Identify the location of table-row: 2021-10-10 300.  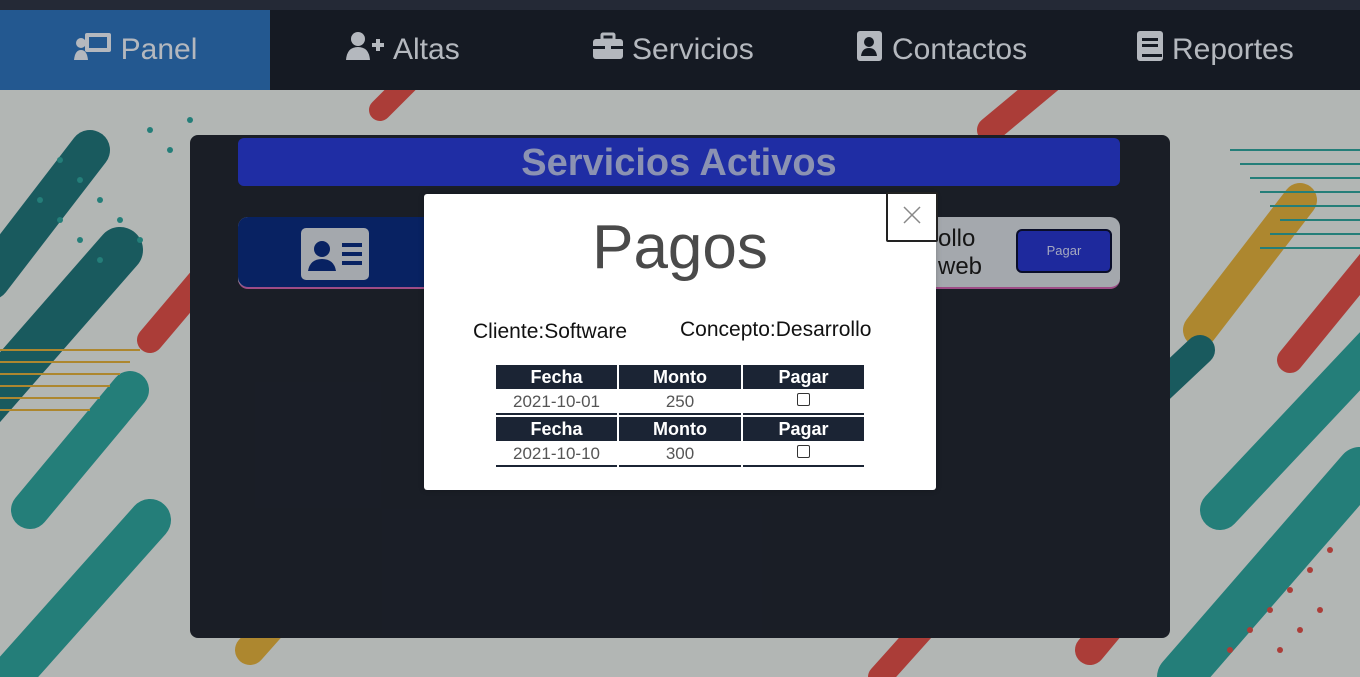
(681, 454).